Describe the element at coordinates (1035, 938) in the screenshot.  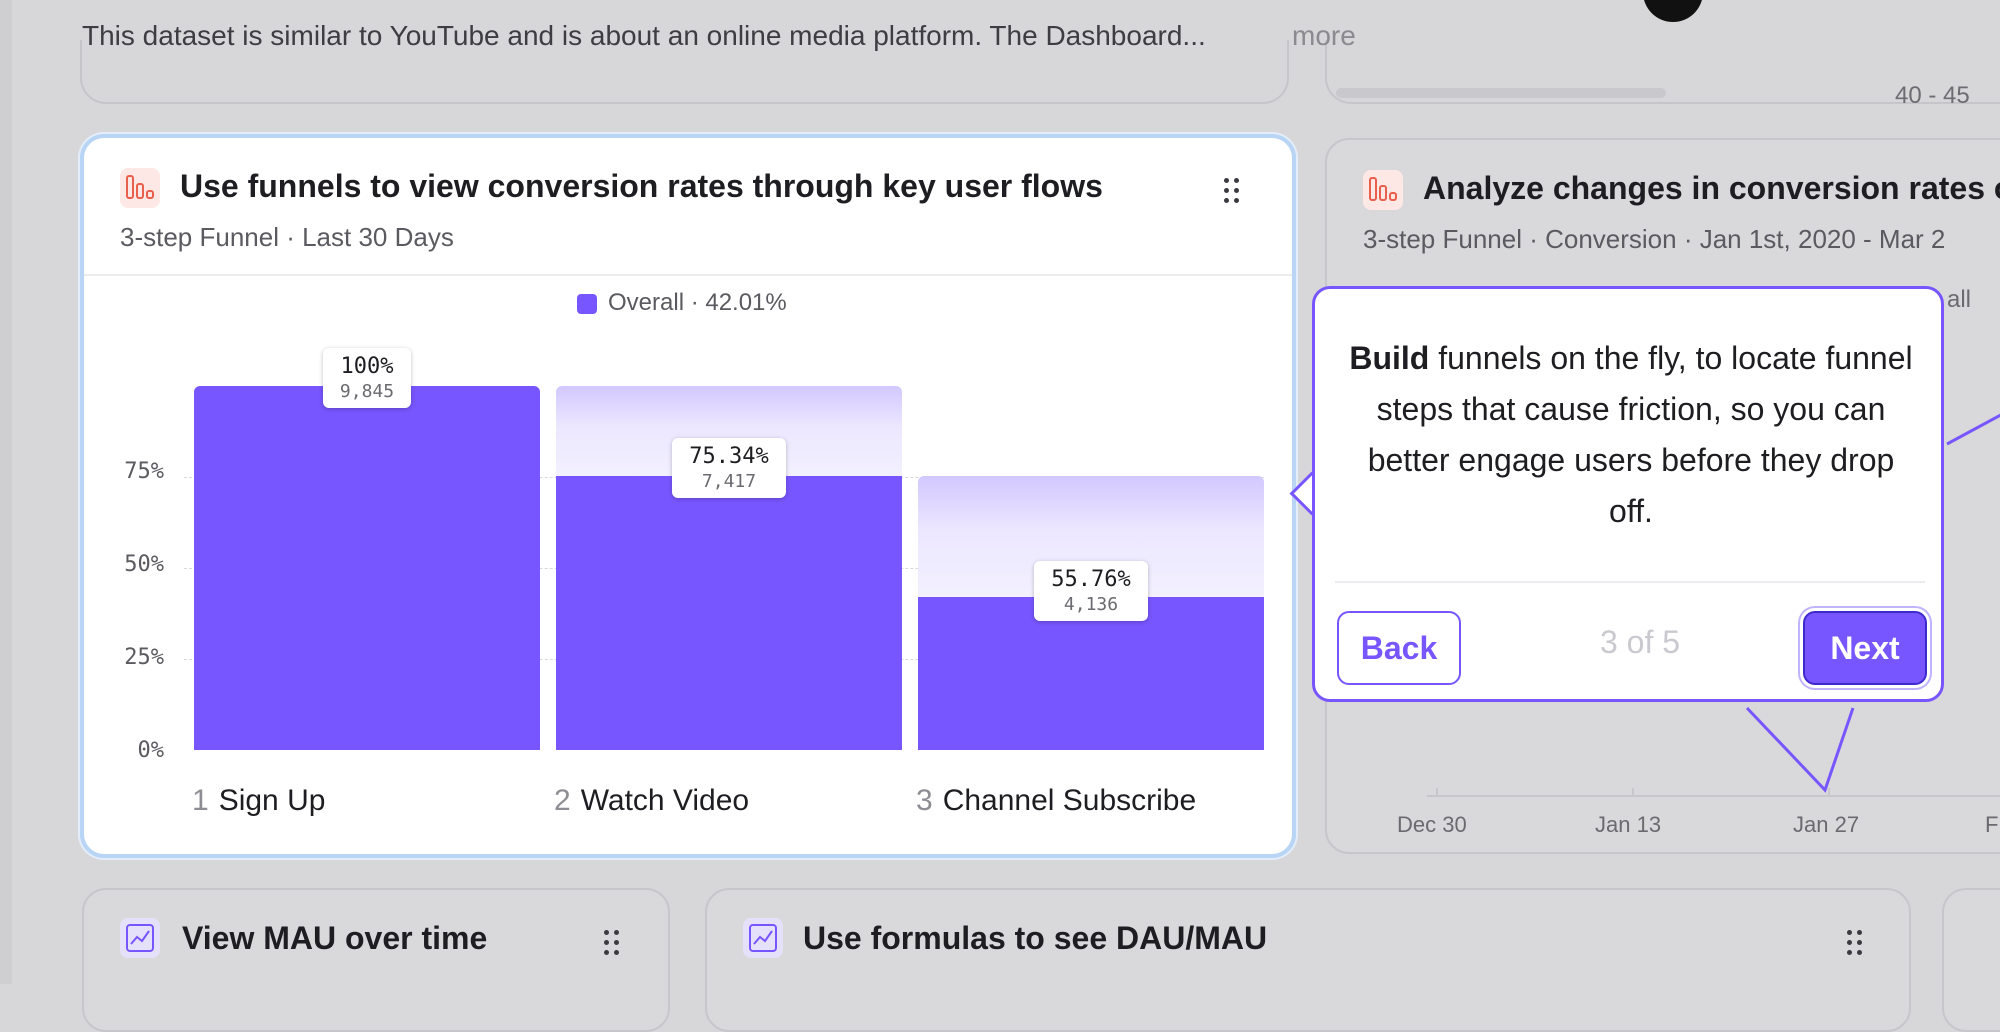
I see `card-title: Use formulas to see DAU/MAU` at that location.